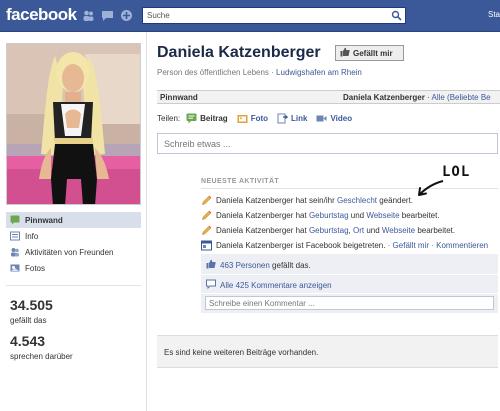 The width and height of the screenshot is (500, 411). I want to click on facebook-logo: facebook, so click(41, 15).